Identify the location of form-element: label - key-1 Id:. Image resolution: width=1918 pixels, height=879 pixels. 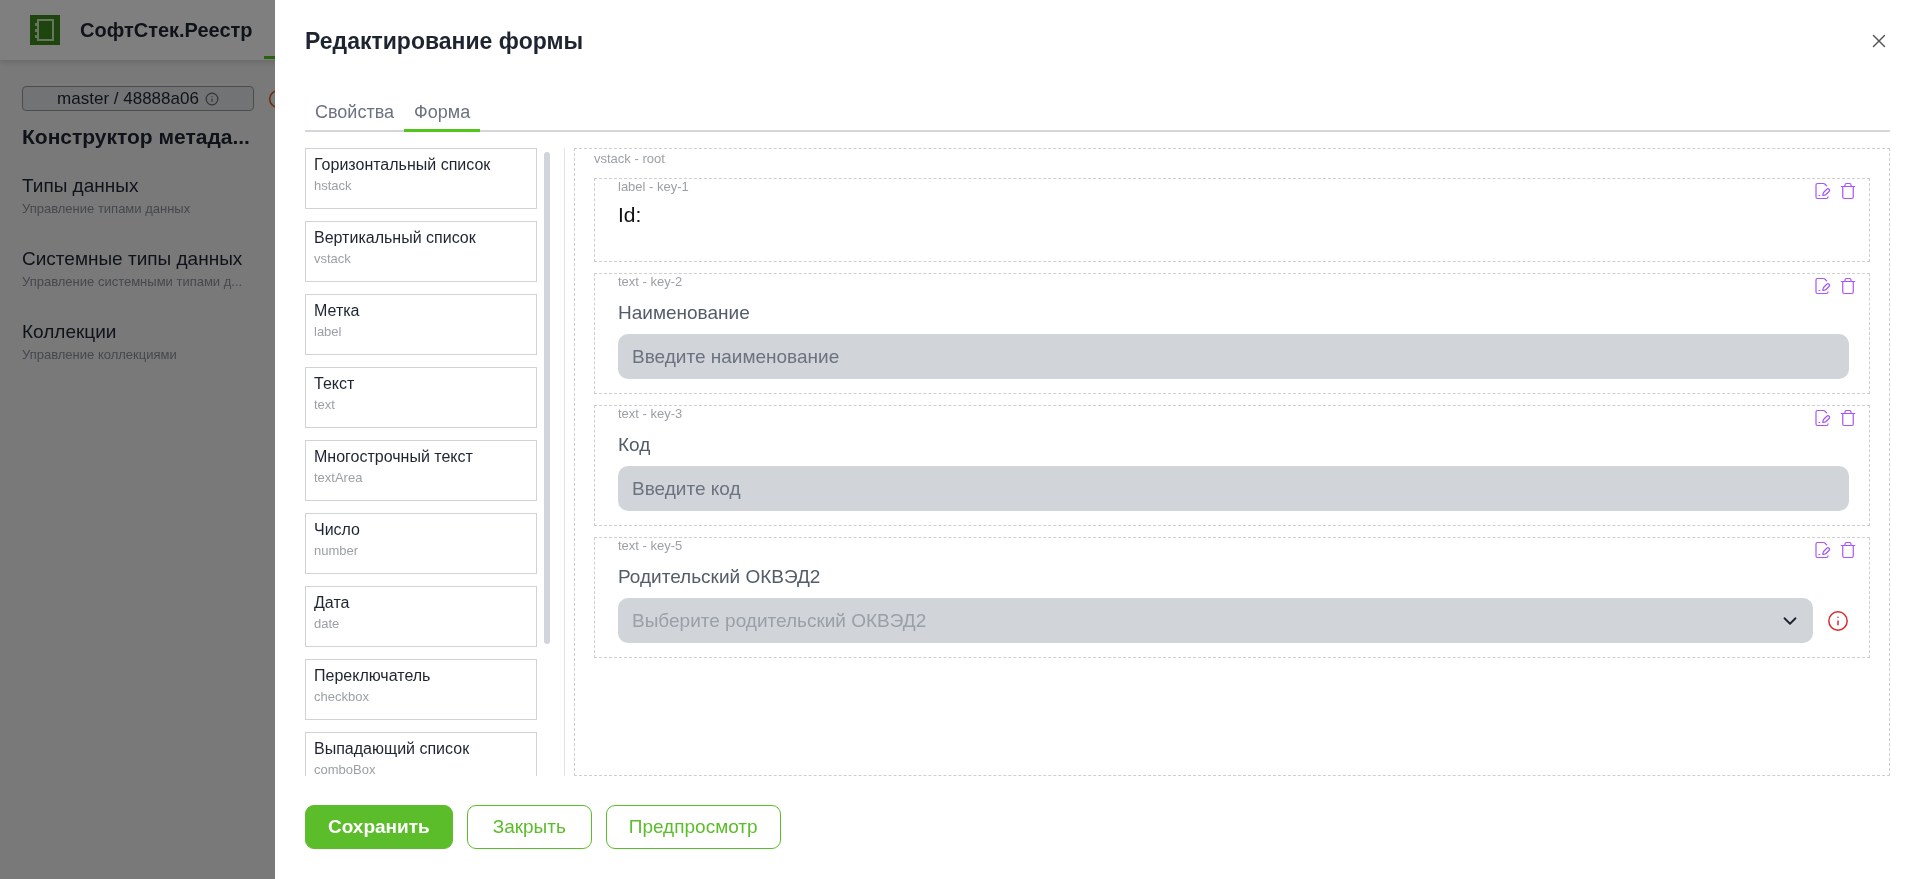
(1232, 220).